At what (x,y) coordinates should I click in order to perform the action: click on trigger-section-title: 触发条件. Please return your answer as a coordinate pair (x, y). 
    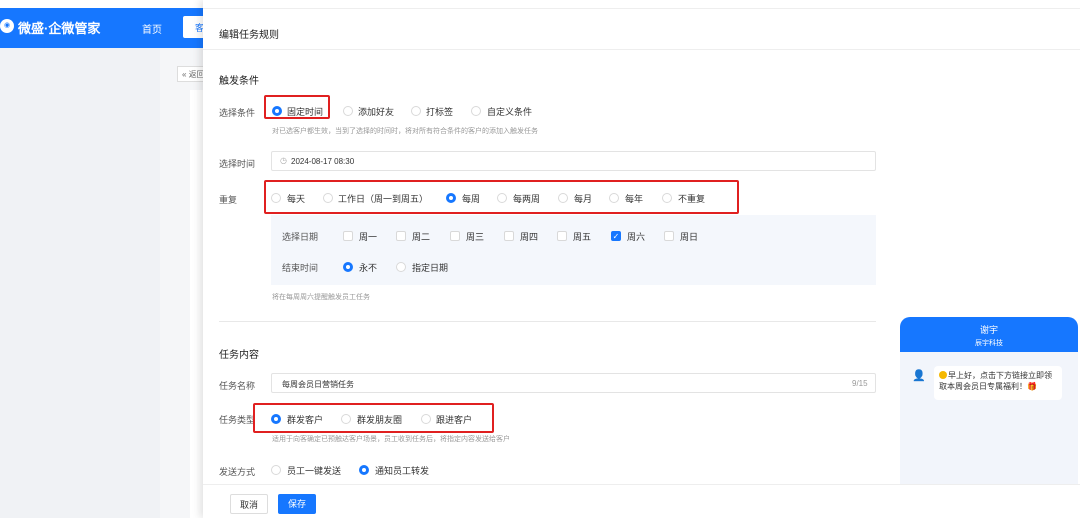
    Looking at the image, I should click on (239, 81).